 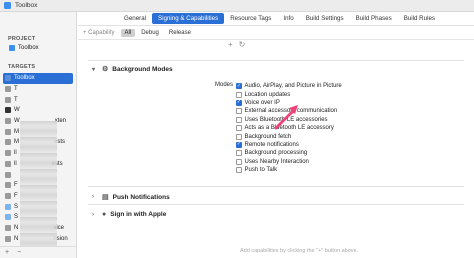 I want to click on tab-info: Info, so click(x=288, y=18).